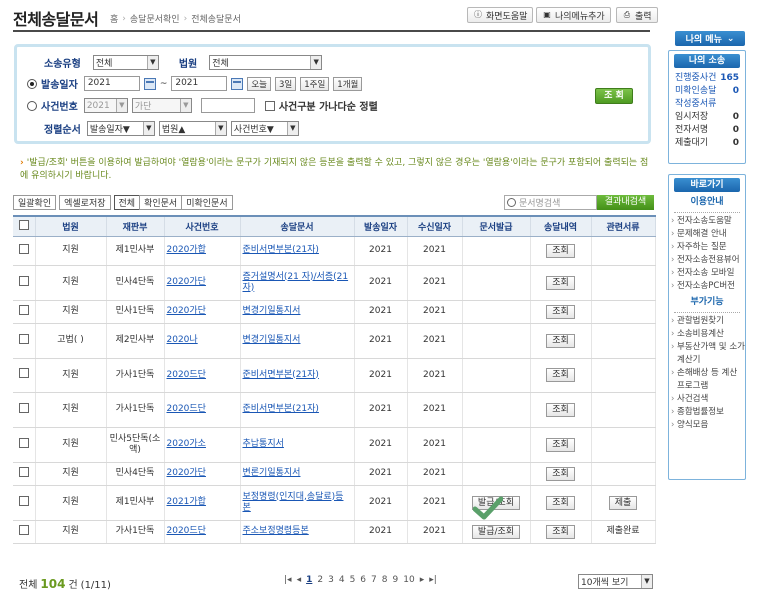 This screenshot has width=773, height=598. What do you see at coordinates (286, 83) in the screenshot?
I see `quick-3day-button: 3일` at bounding box center [286, 83].